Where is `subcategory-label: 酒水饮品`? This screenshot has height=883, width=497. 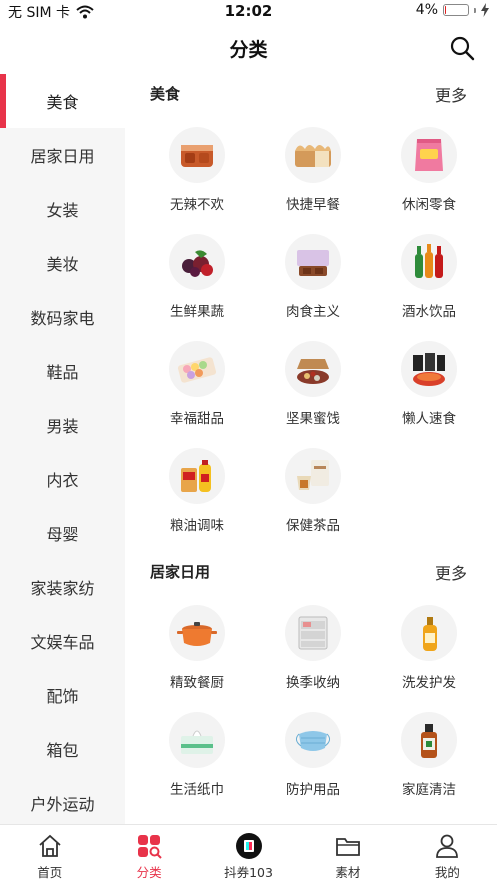
subcategory-label: 酒水饮品 is located at coordinates (429, 312).